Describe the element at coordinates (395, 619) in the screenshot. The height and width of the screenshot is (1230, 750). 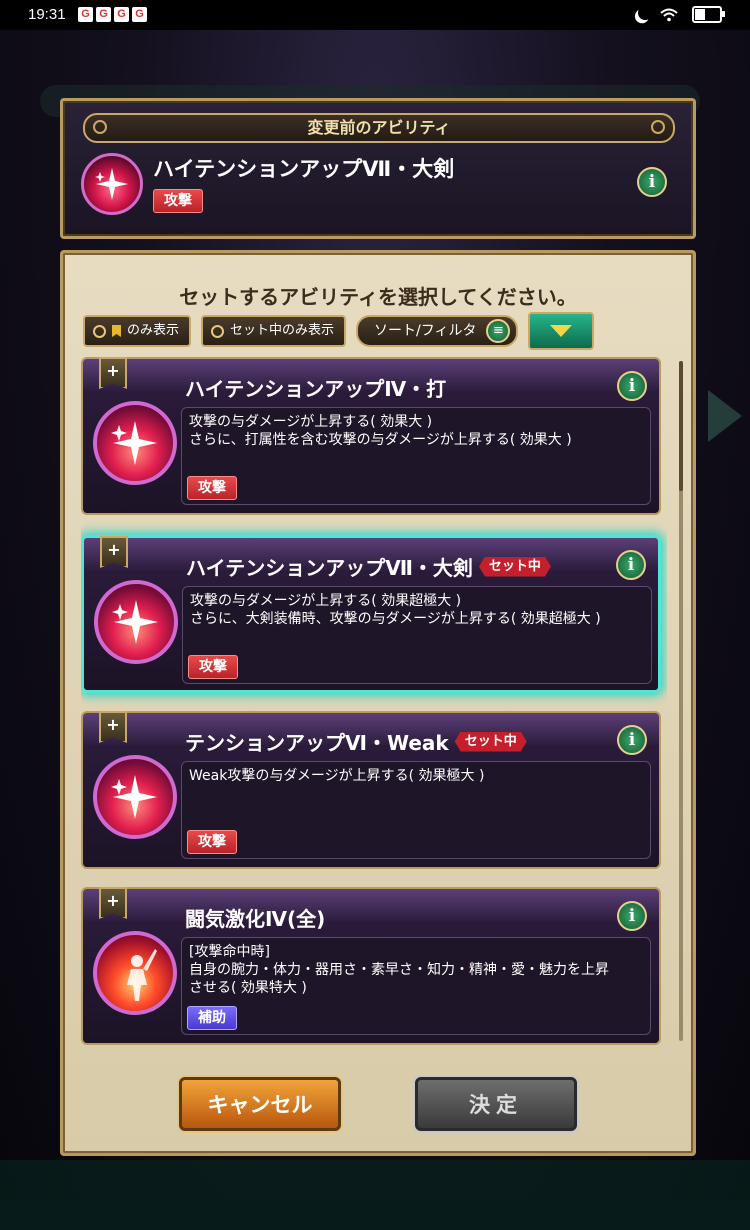
I see `description-line: さらに、大剣装備時、攻撃の与ダメージが上昇する( 効果超極大 )` at that location.